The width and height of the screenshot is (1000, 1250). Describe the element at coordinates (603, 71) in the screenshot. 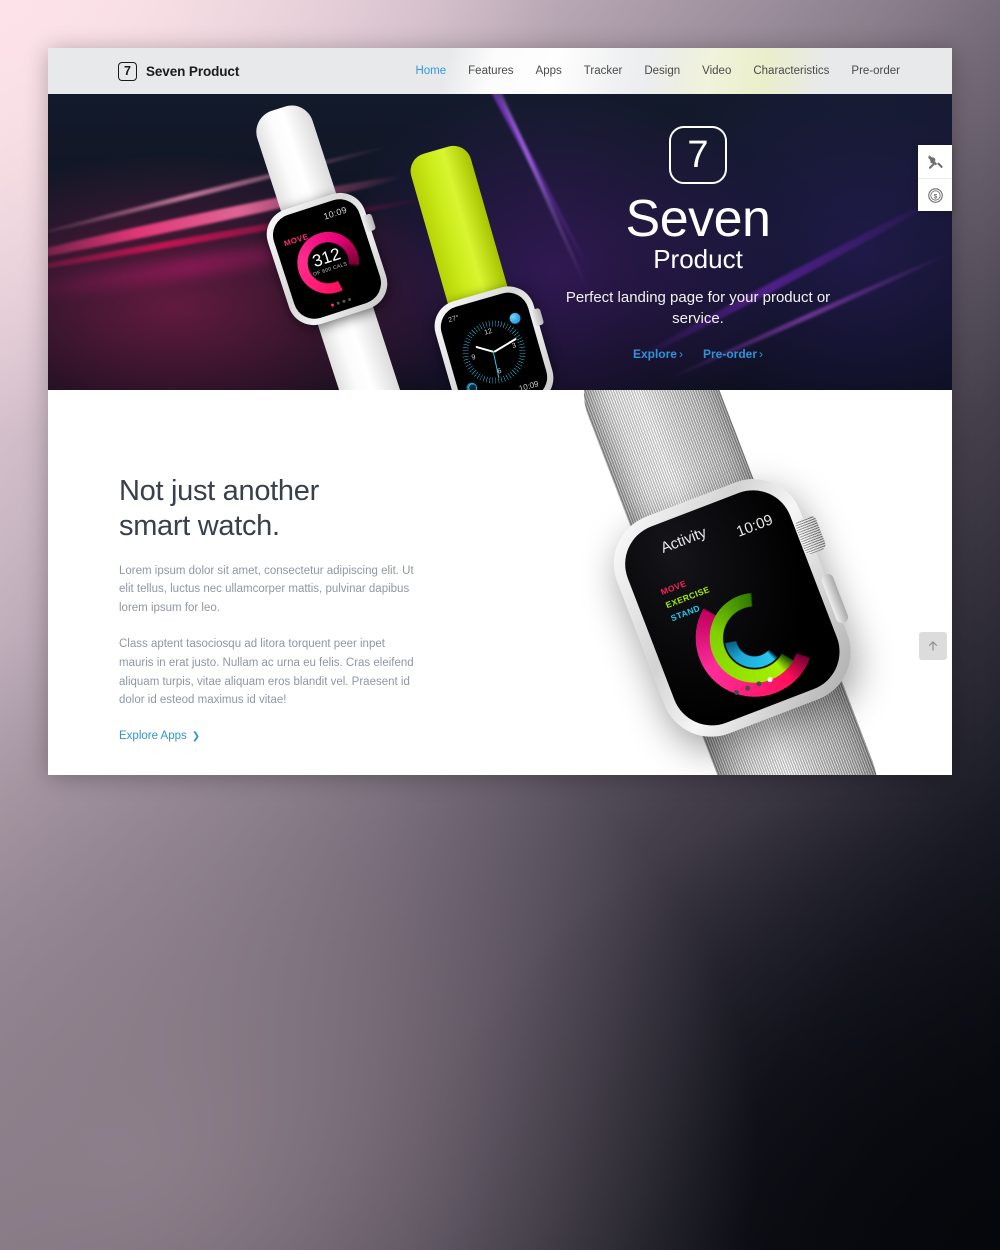

I see `nav-item-tracker: Tracker` at that location.